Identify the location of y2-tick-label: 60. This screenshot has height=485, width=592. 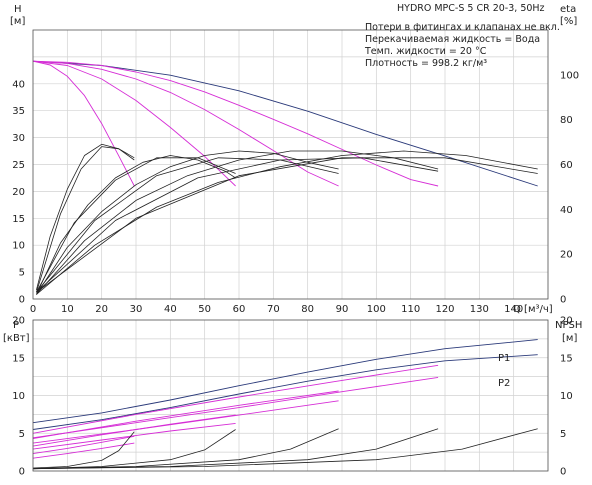
(566, 165).